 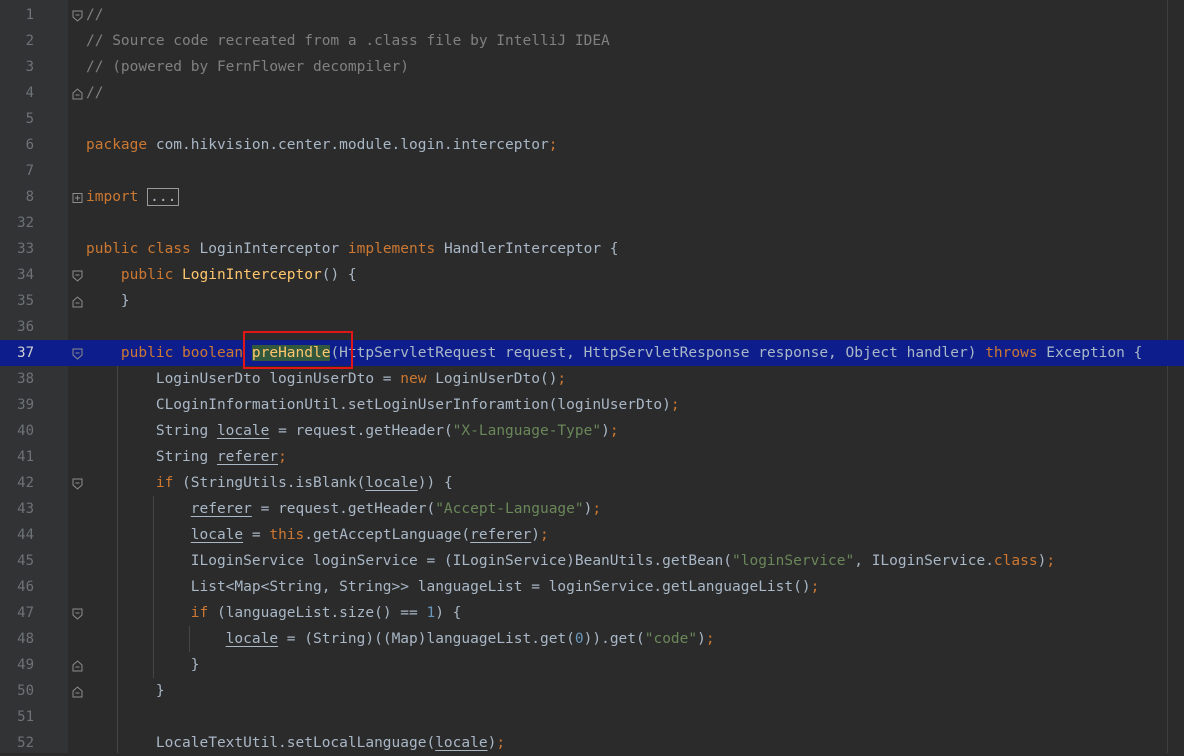 I want to click on code-line: 49 }, so click(x=592, y=665).